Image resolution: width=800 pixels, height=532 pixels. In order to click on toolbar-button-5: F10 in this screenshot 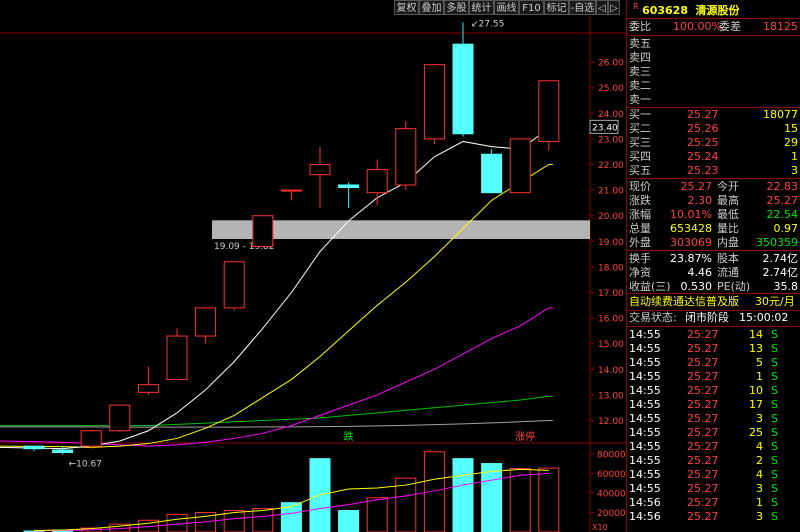, I will do `click(531, 7)`.